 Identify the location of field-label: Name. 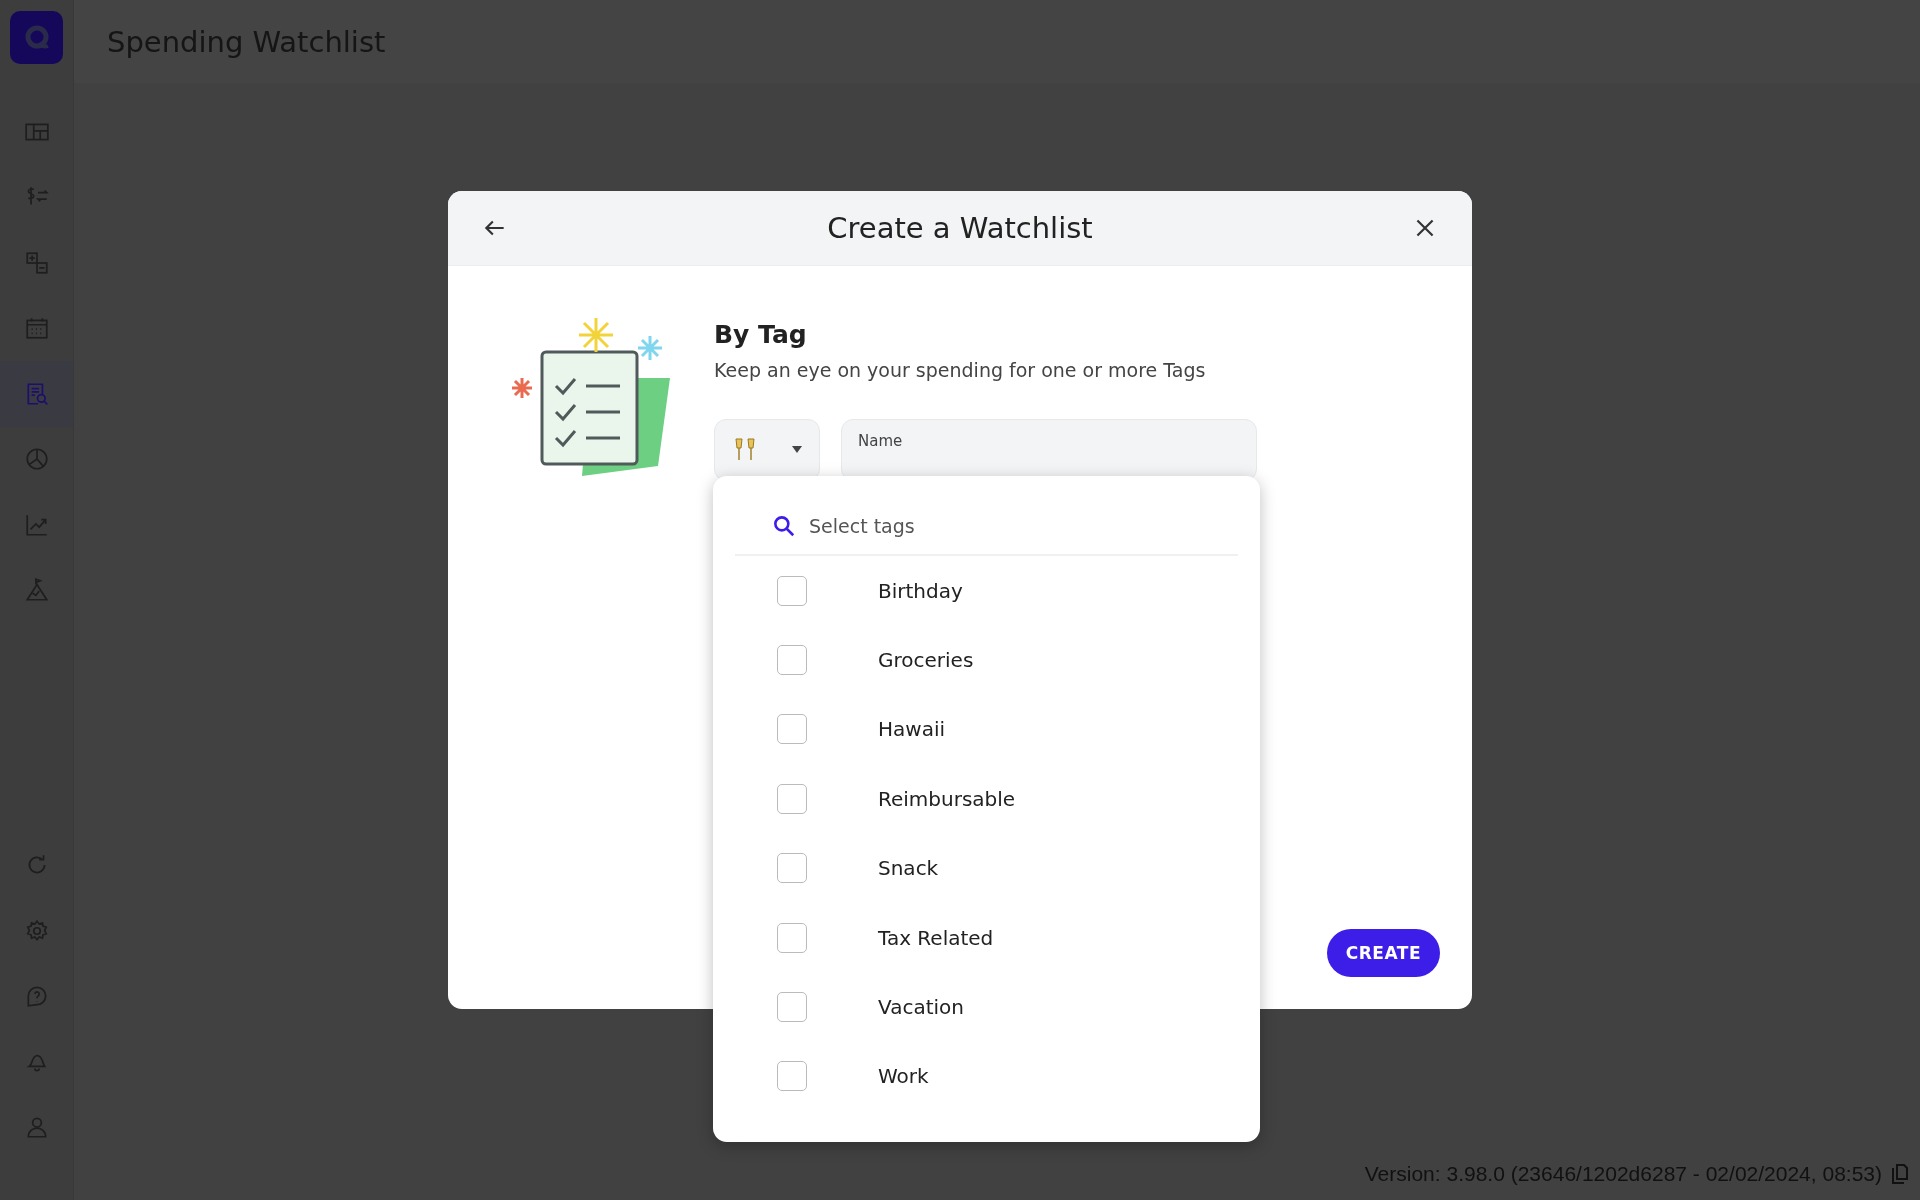
(880, 441).